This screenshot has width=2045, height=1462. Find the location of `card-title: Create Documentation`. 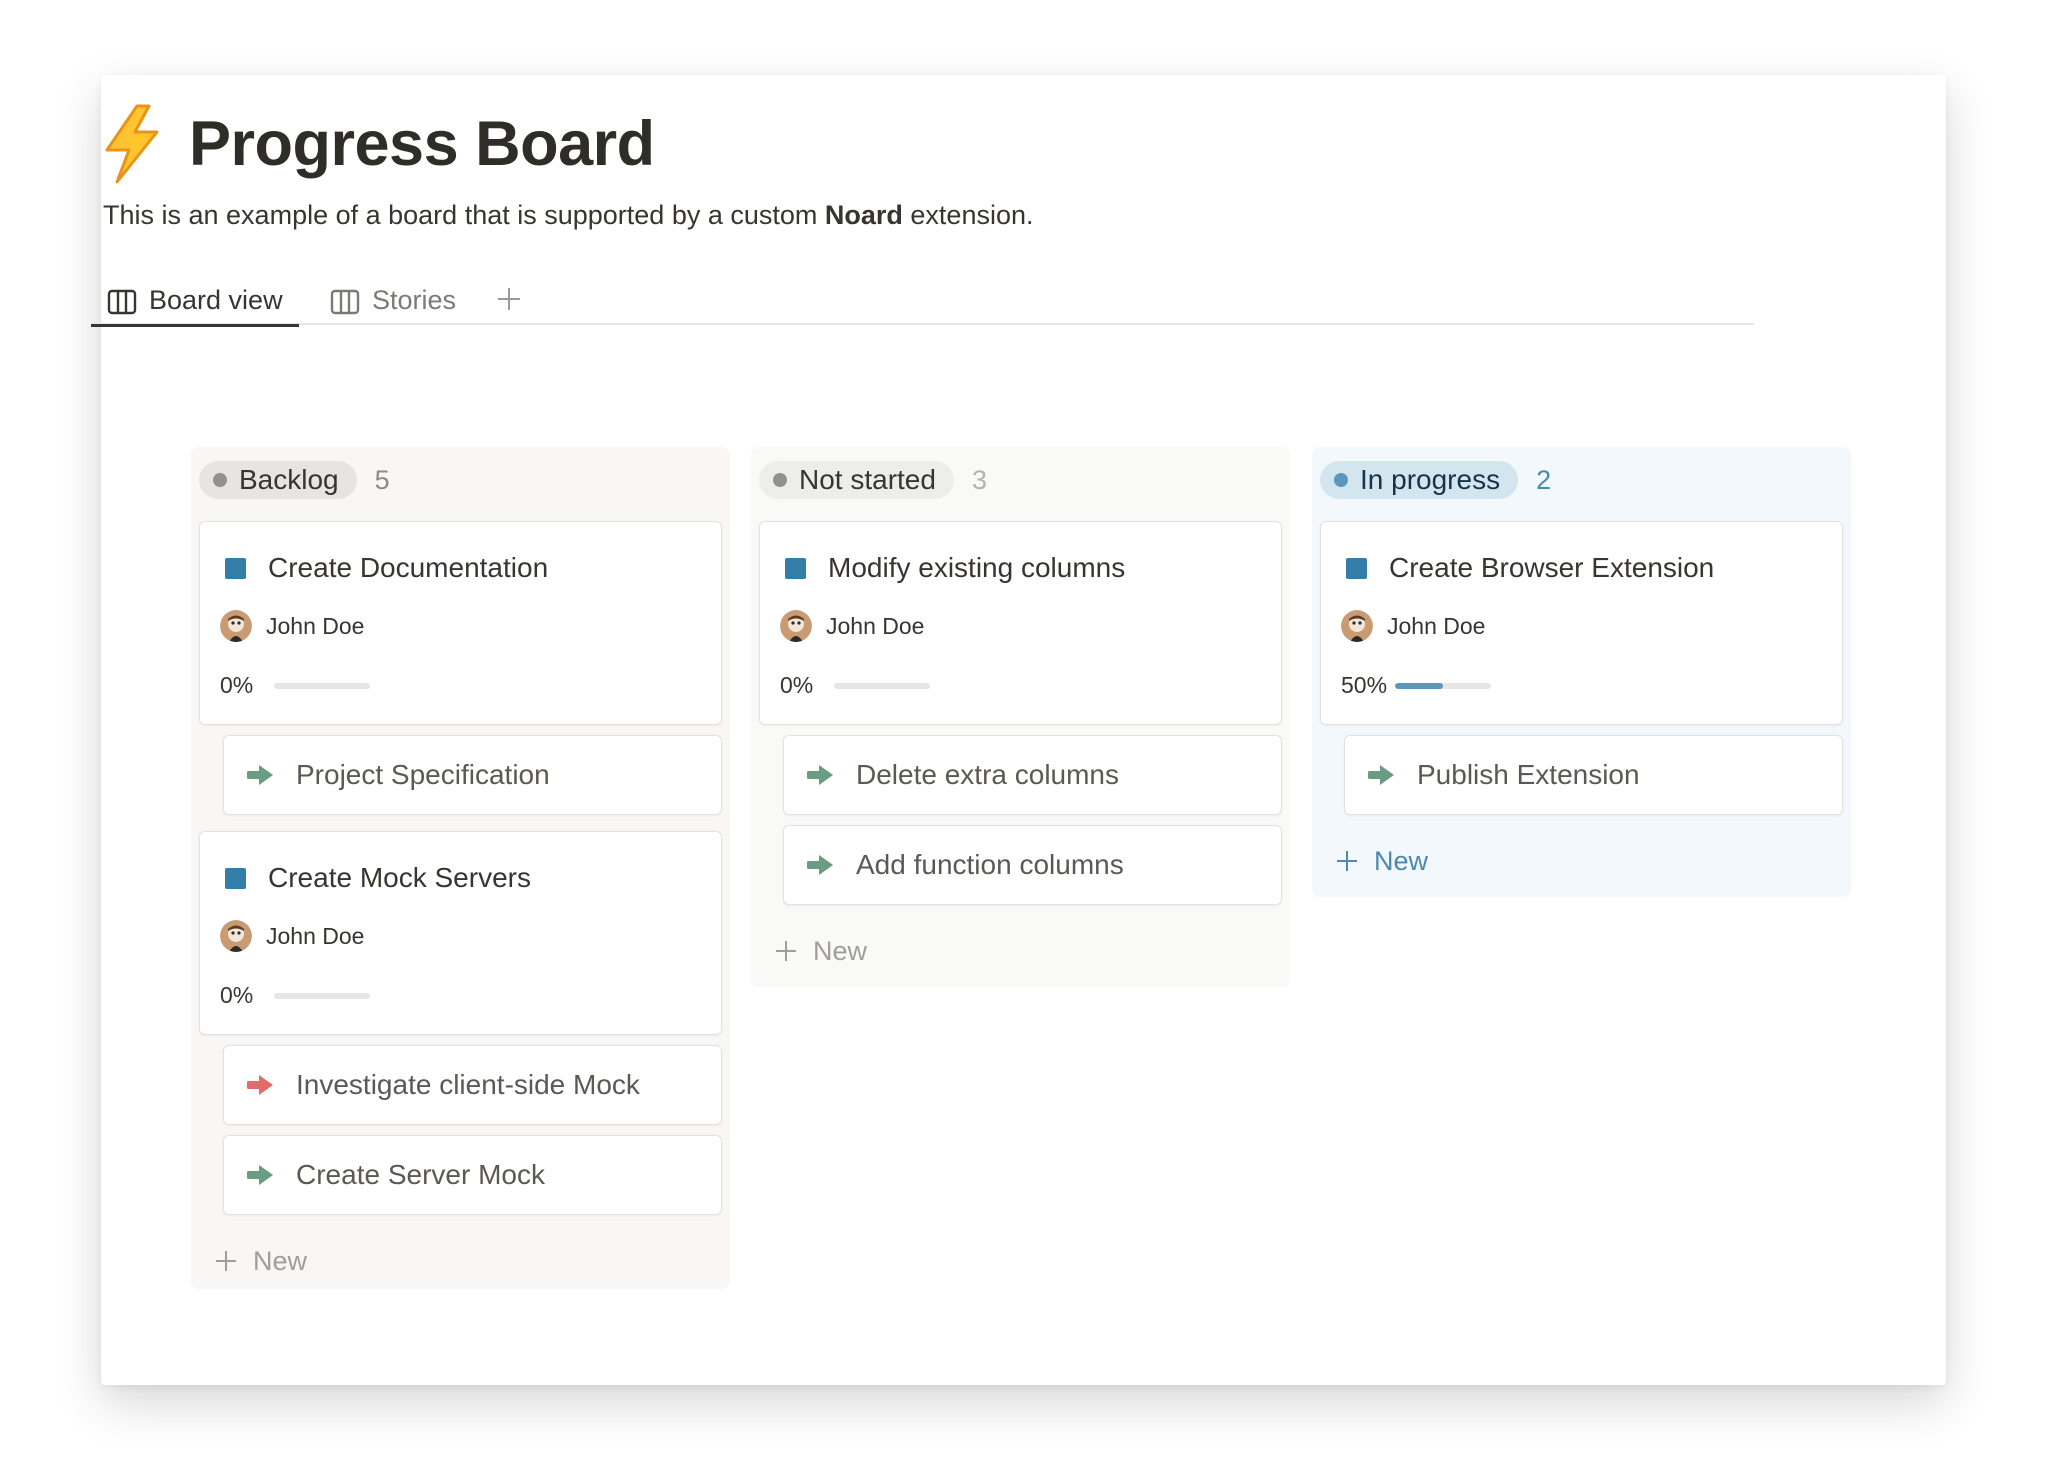

card-title: Create Documentation is located at coordinates (408, 567).